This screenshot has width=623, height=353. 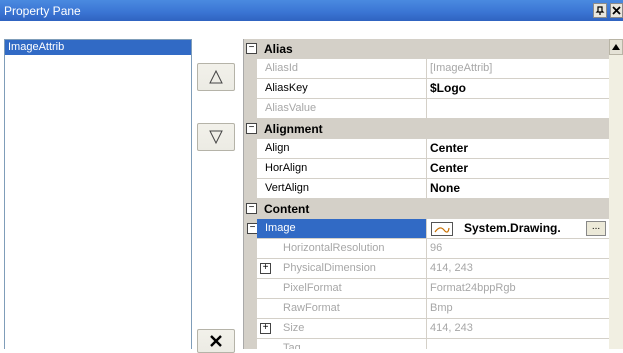 I want to click on property-value: Bmp, so click(x=518, y=308).